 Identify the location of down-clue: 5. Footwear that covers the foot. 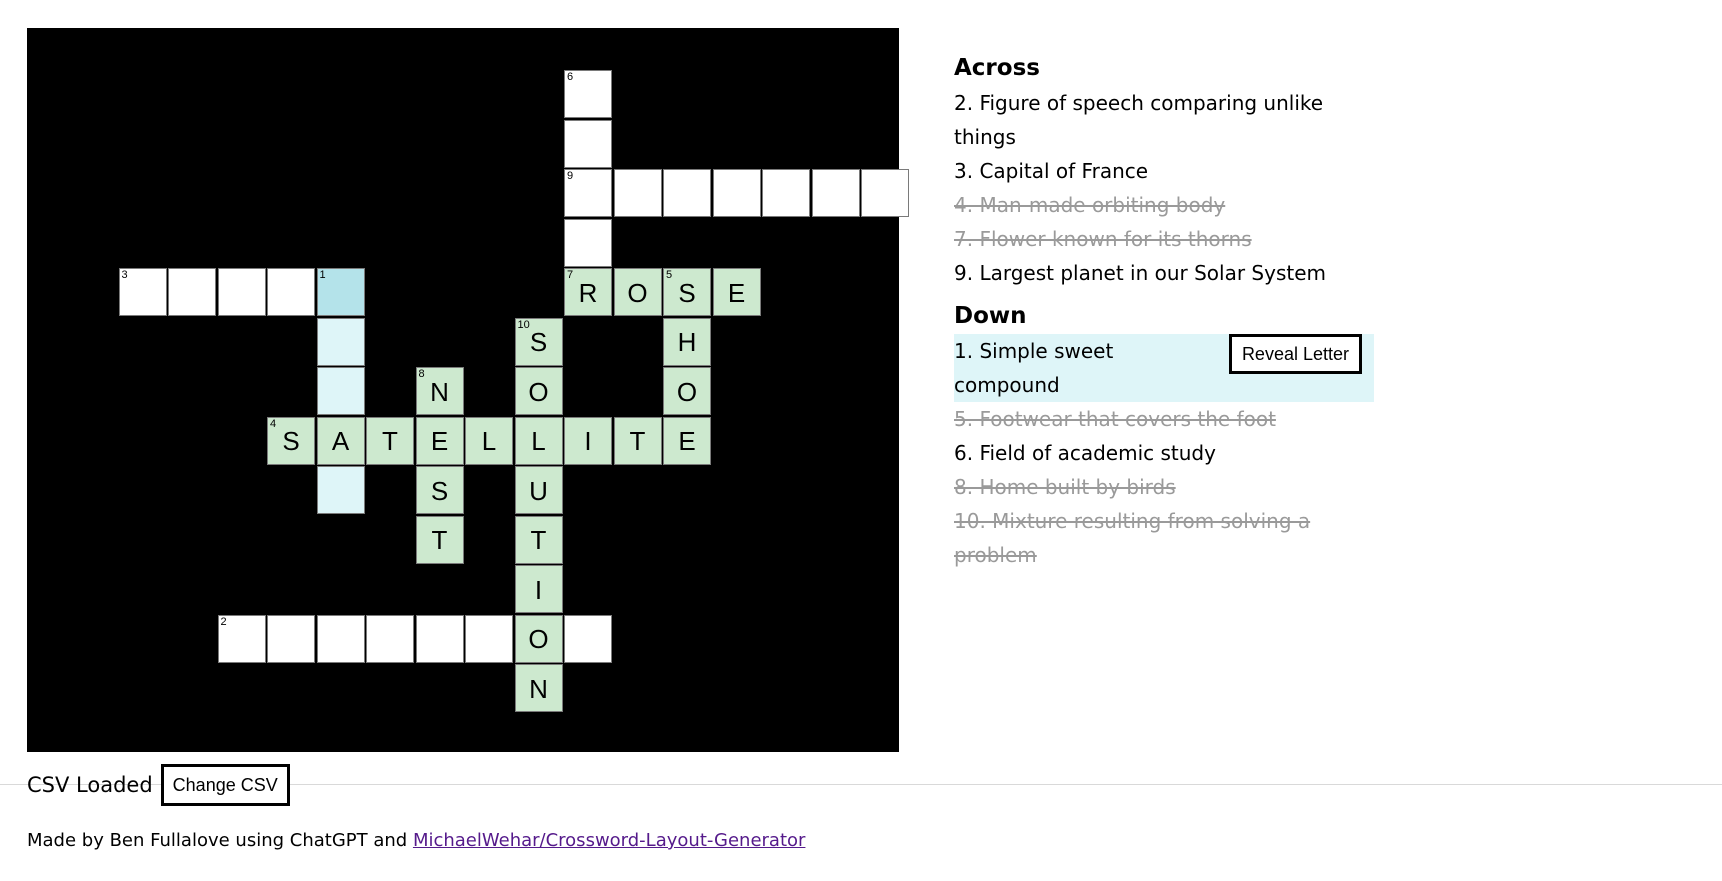
(1164, 419).